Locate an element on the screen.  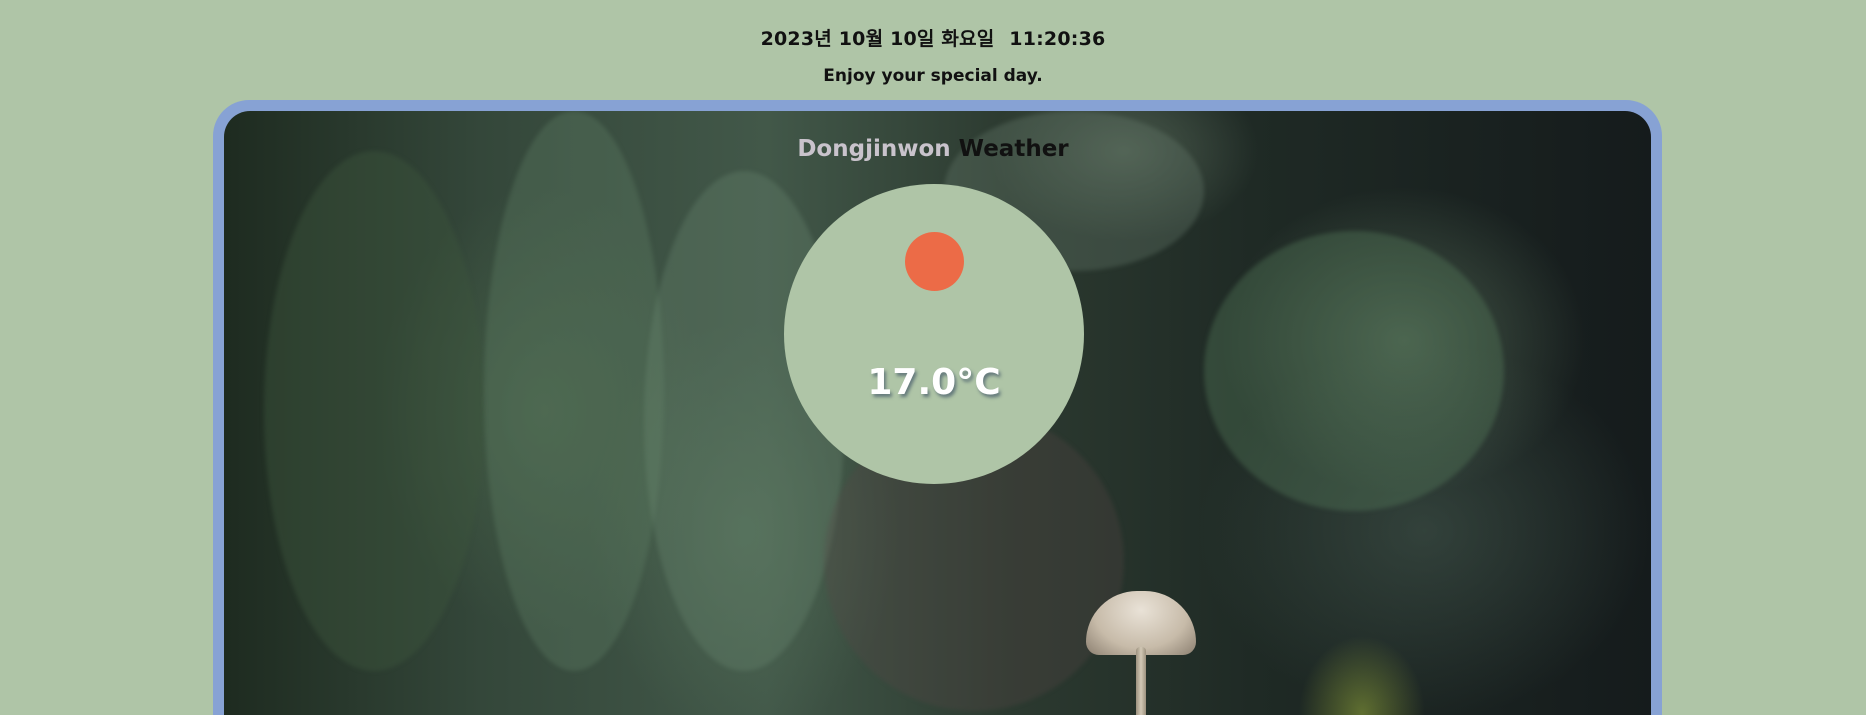
mushroom-stem is located at coordinates (1141, 681).